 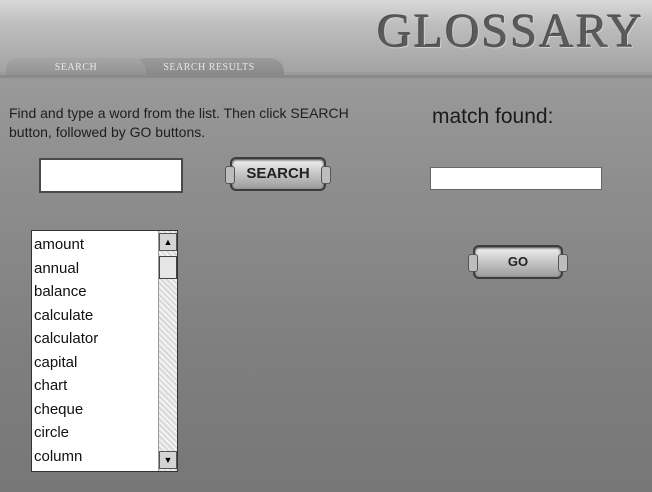 I want to click on list-item: amount, so click(x=95, y=245).